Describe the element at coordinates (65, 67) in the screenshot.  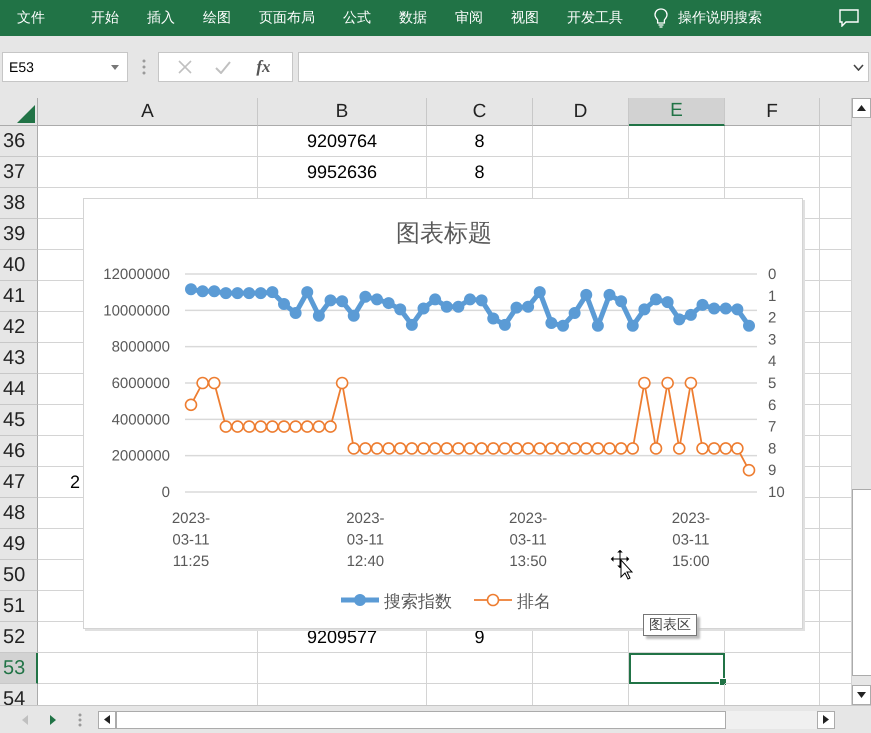
I see `name-box: E53` at that location.